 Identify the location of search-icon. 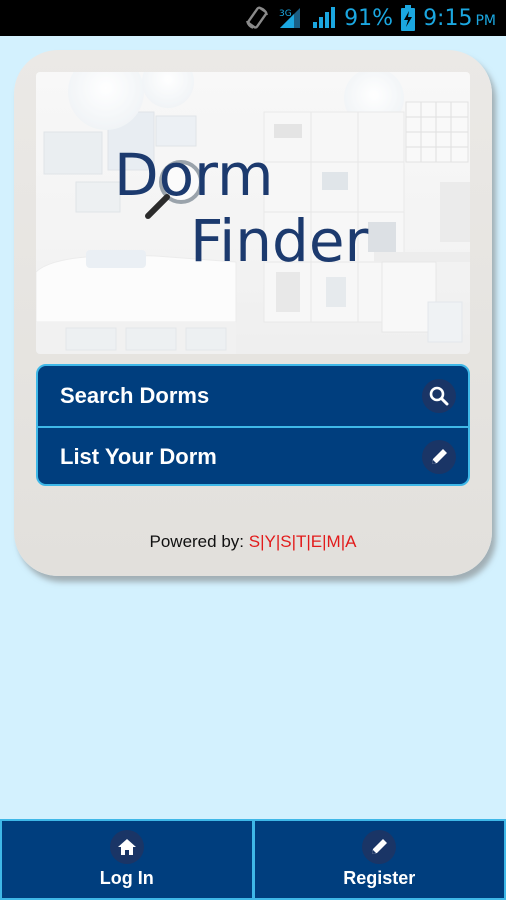
(439, 396).